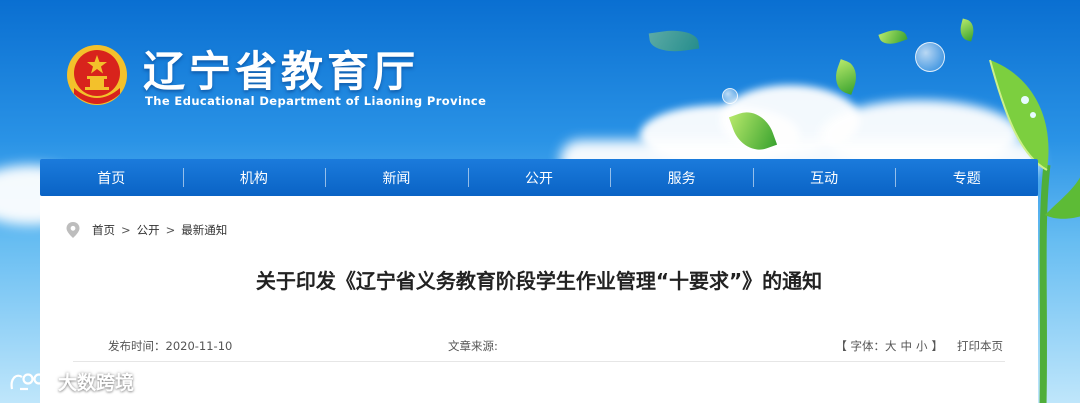 The height and width of the screenshot is (403, 1080). Describe the element at coordinates (891, 346) in the screenshot. I see `font-size-large-button: 大` at that location.